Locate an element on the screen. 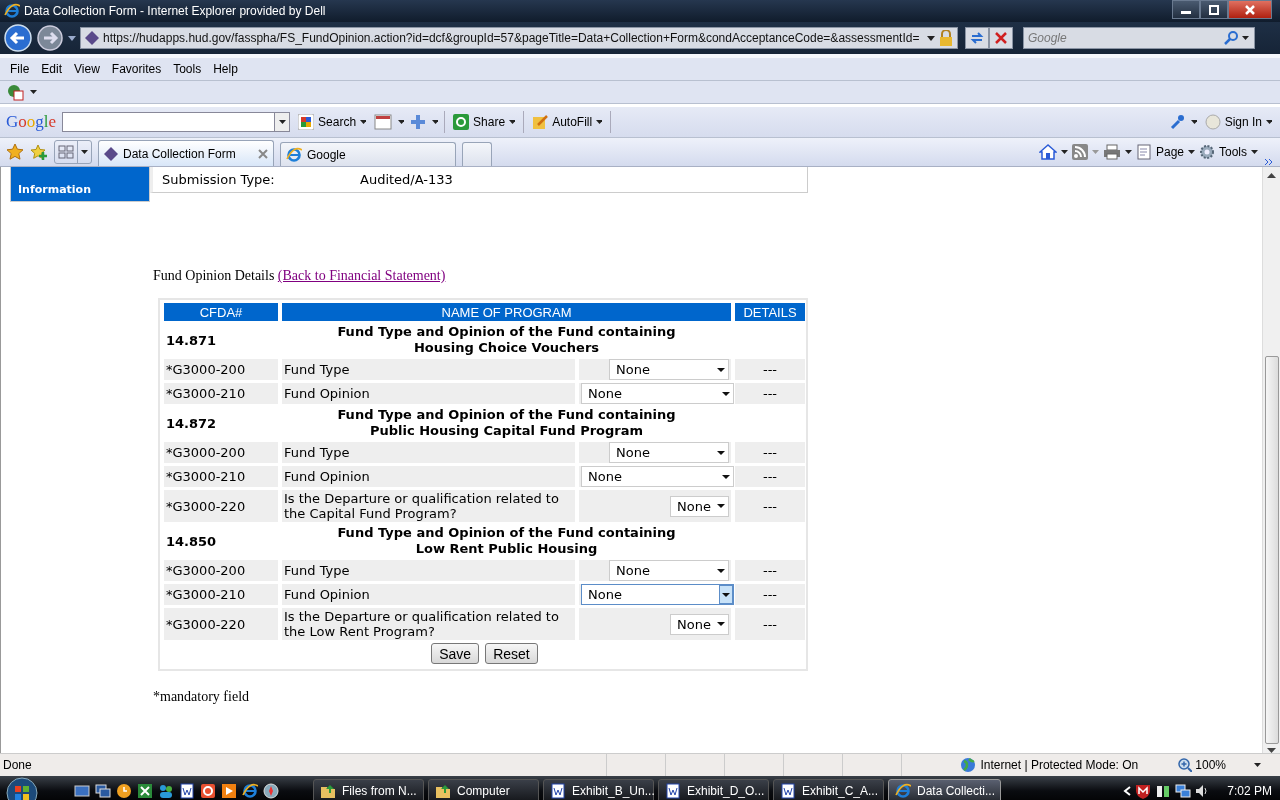 This screenshot has width=1280, height=800. pencil-icon is located at coordinates (540, 122).